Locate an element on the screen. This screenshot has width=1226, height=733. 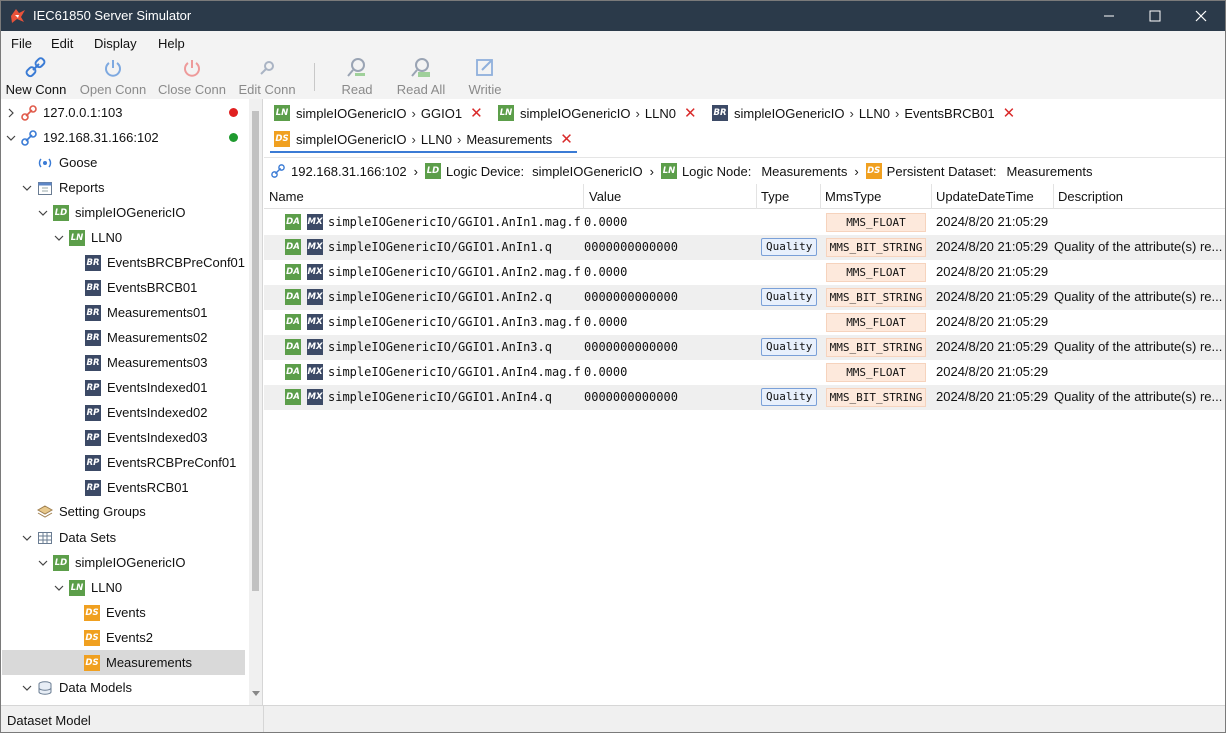
tree-reports-ln: LN LLN0 is located at coordinates (87, 237).